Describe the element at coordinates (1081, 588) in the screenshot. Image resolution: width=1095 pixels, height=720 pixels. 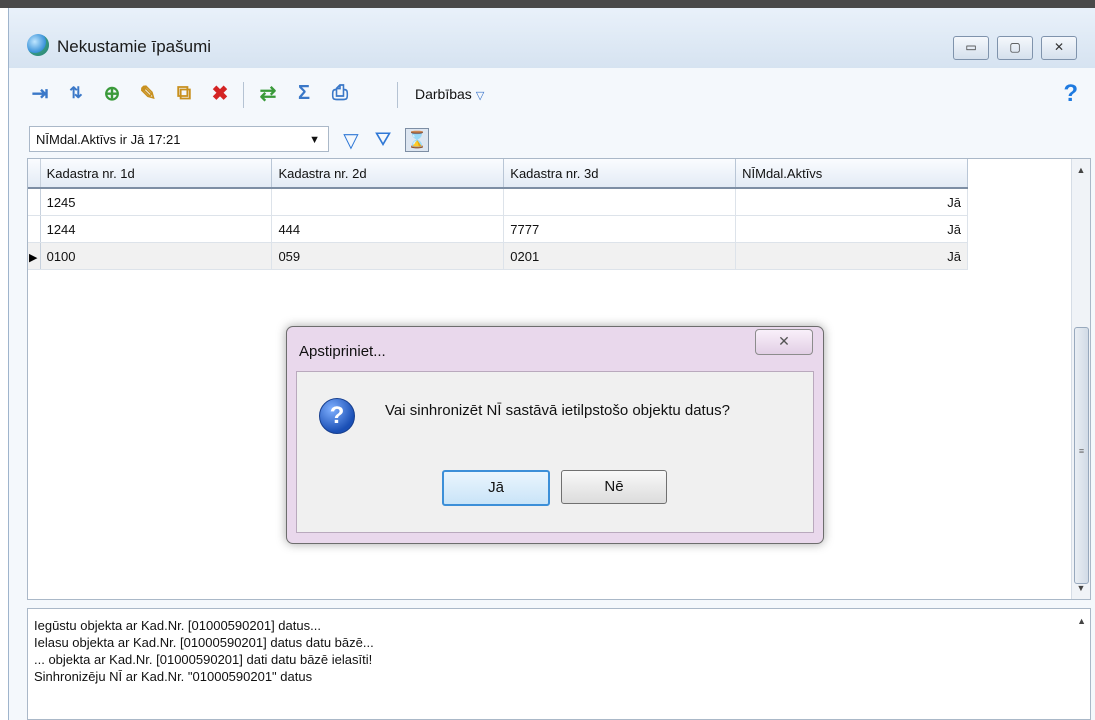
I see `scroll-down-icon: ▼` at that location.